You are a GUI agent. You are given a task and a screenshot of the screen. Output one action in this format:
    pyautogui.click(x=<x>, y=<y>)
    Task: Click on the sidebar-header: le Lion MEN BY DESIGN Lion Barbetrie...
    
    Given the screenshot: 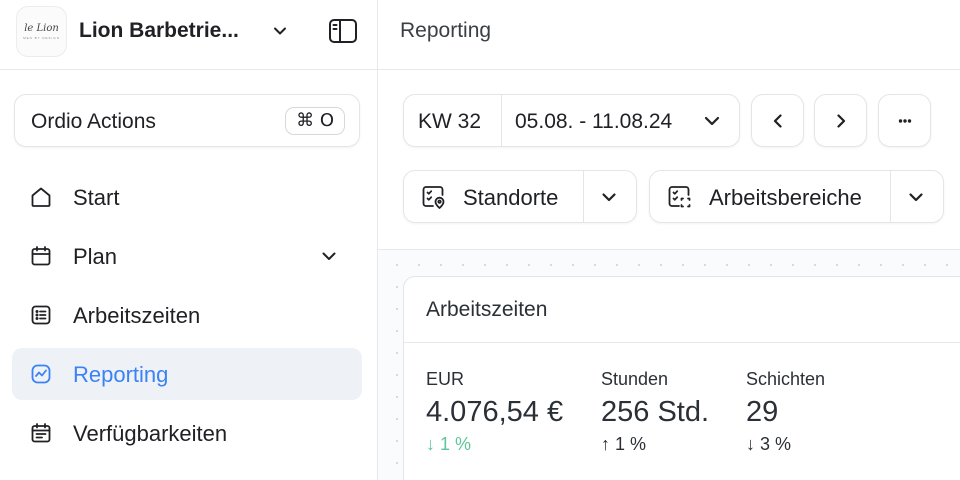 What is the action you would take?
    pyautogui.click(x=188, y=35)
    